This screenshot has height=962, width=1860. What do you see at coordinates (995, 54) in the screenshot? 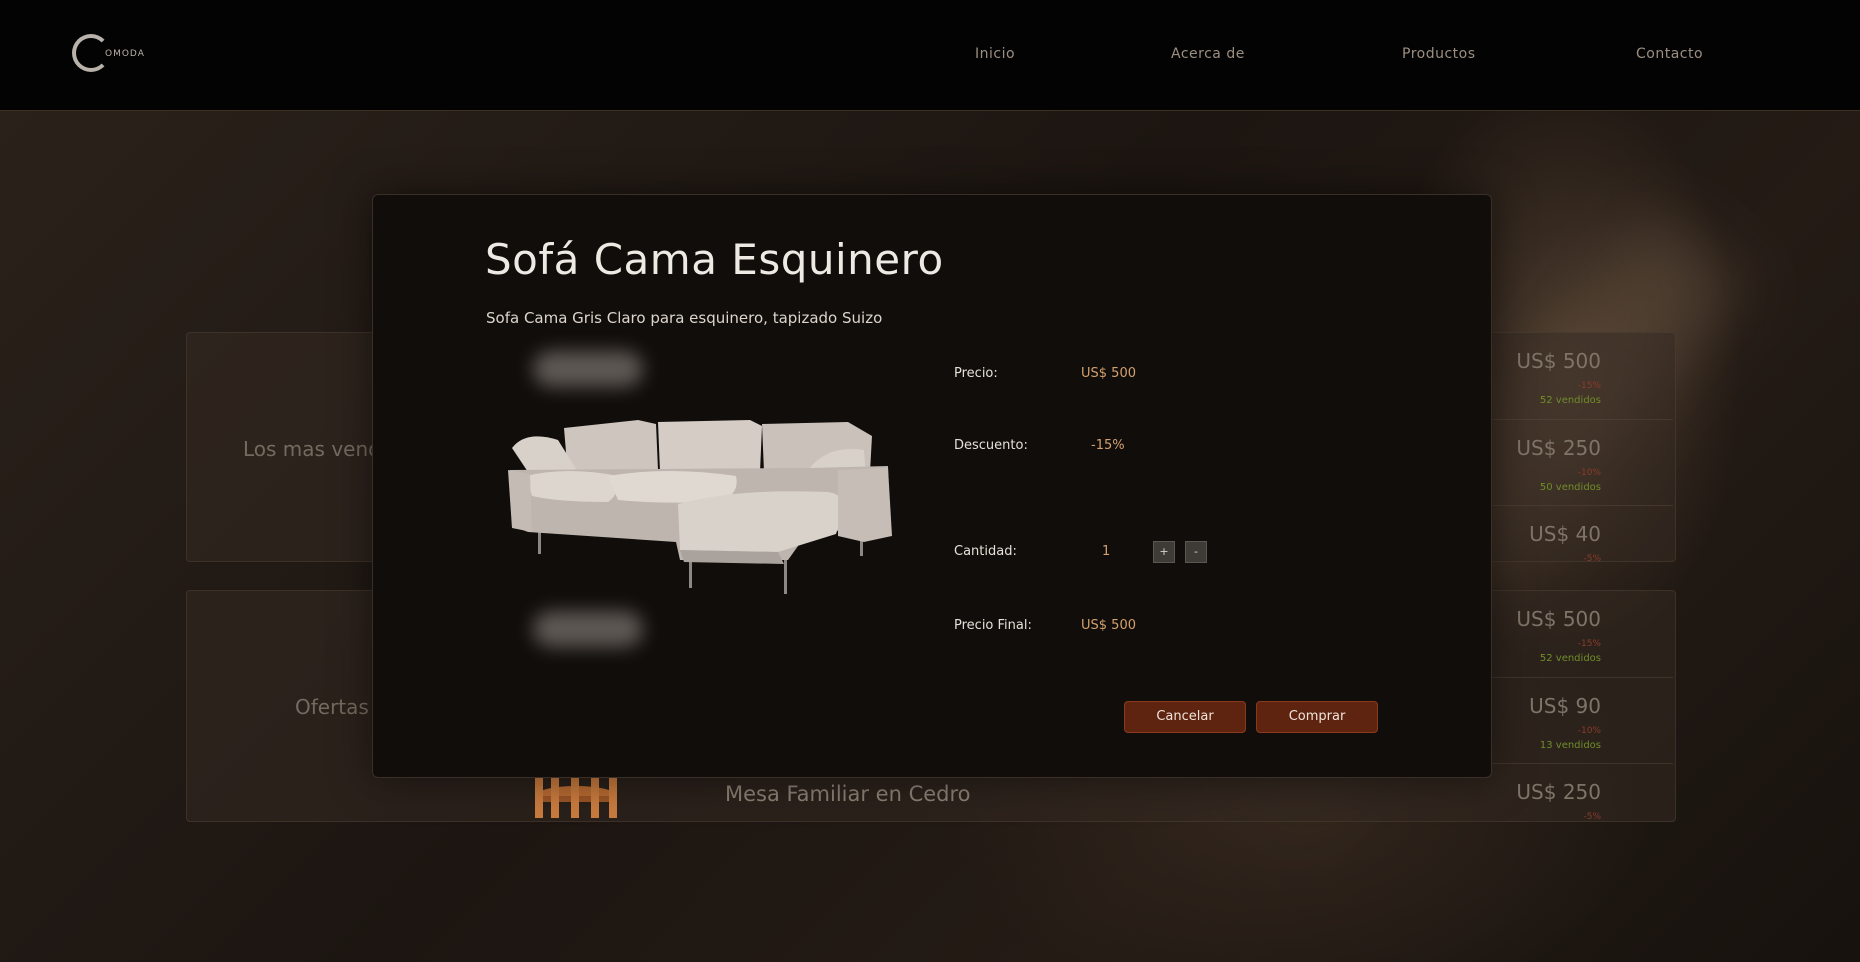
I see `nav-inicio: Inicio` at bounding box center [995, 54].